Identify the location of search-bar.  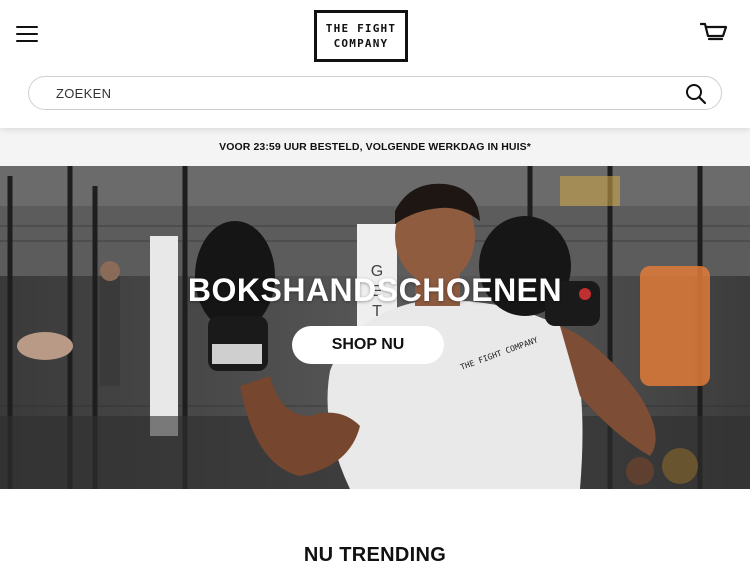
(375, 93).